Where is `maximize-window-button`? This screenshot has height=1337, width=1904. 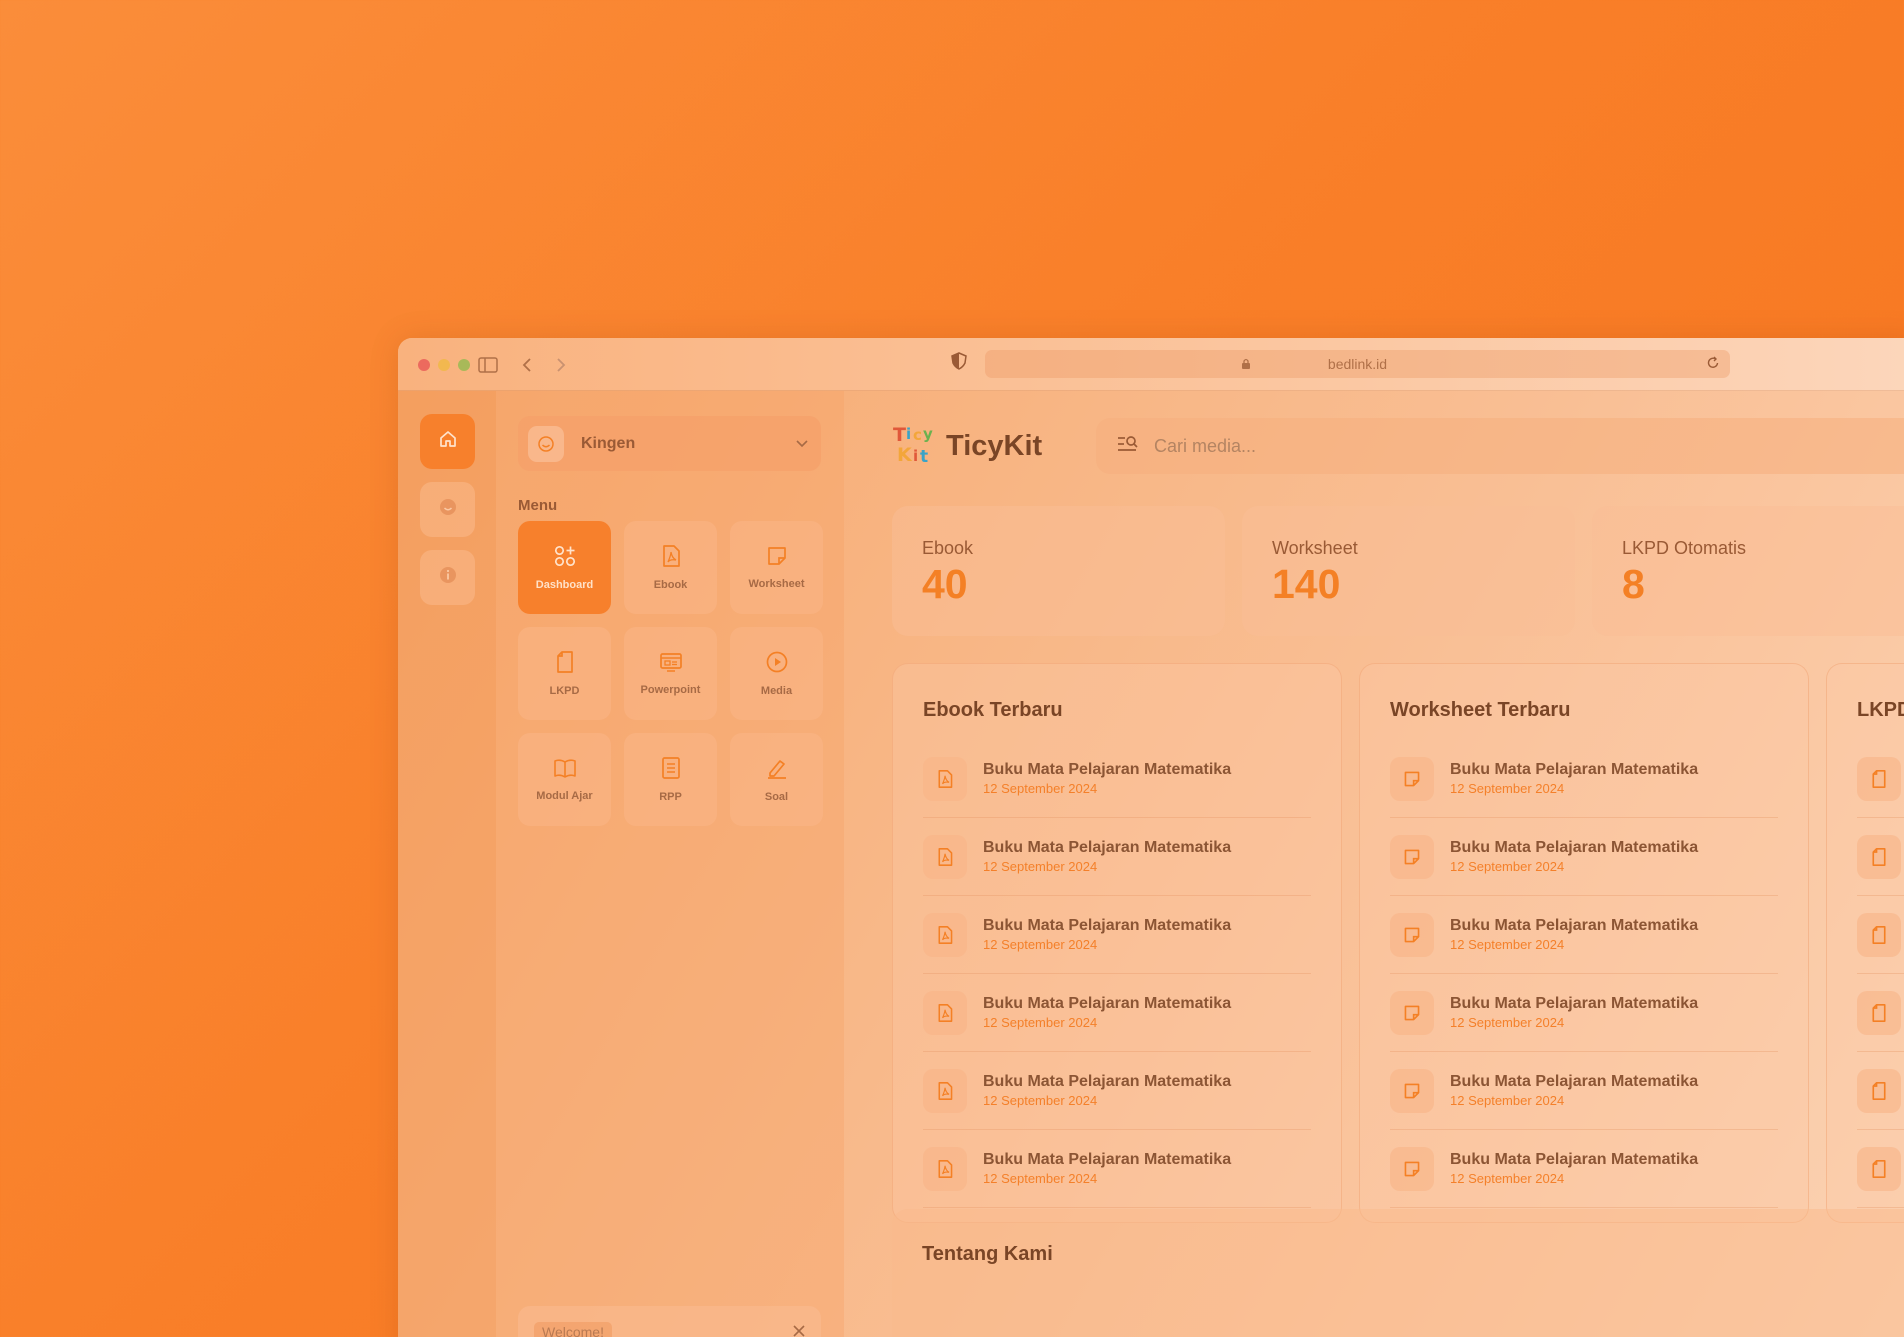
maximize-window-button is located at coordinates (464, 365).